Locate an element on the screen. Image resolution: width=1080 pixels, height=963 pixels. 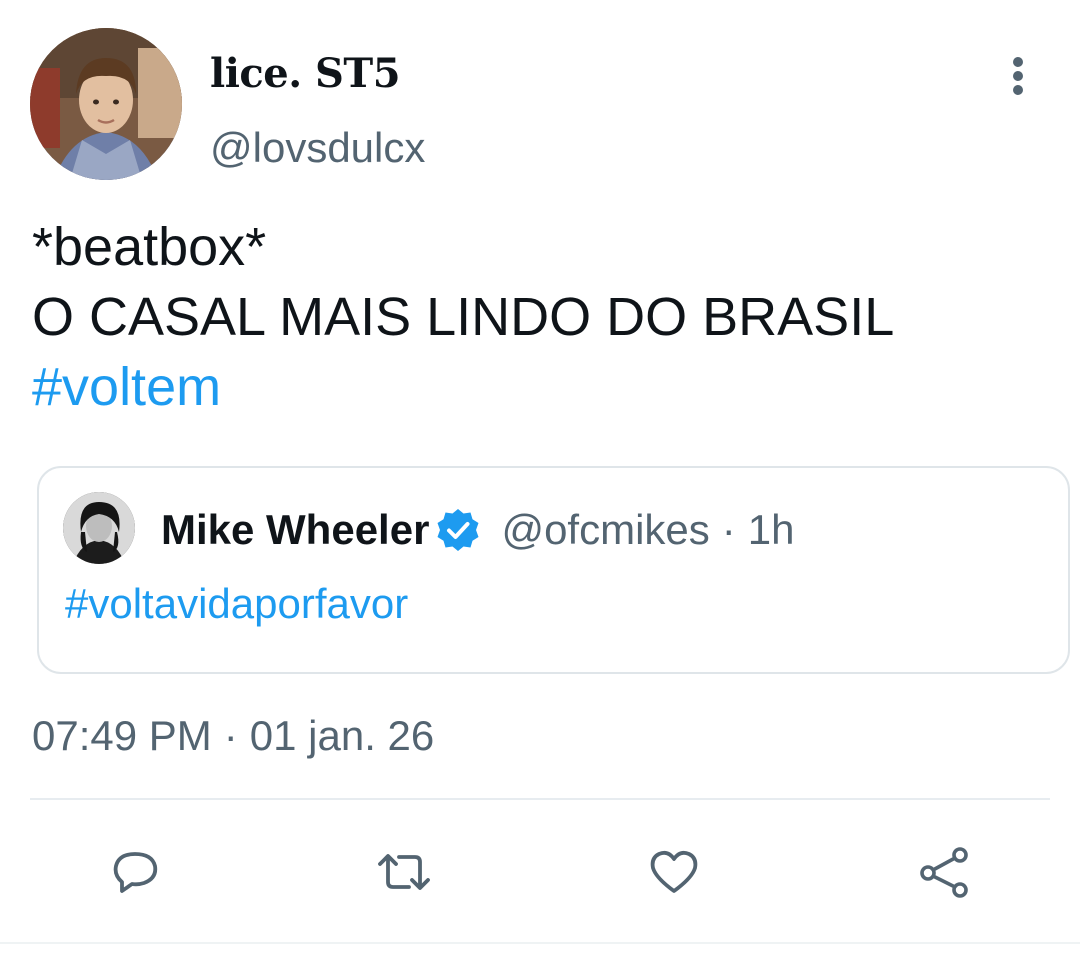
tweet-text-line: O CASAL MAIS LINDO DO BRASIL is located at coordinates (463, 317).